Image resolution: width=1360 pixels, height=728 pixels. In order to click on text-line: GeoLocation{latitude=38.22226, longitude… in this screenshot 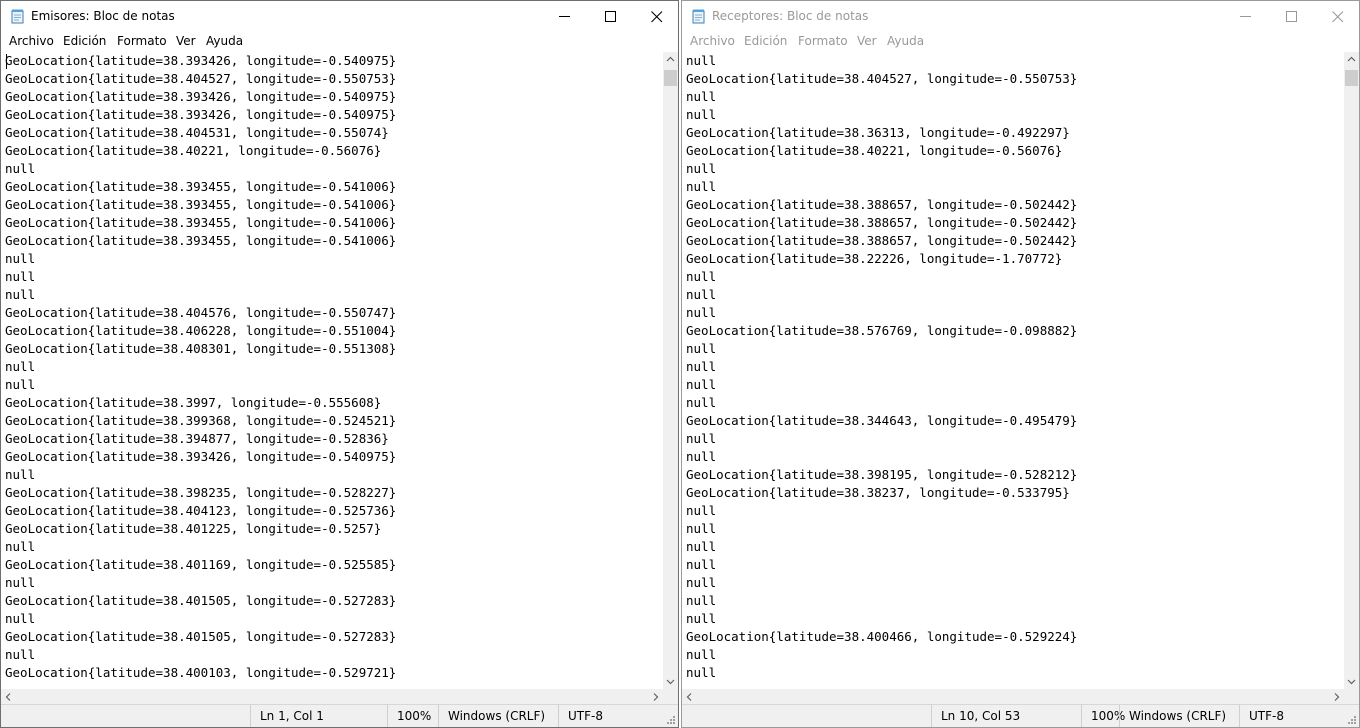, I will do `click(874, 258)`.